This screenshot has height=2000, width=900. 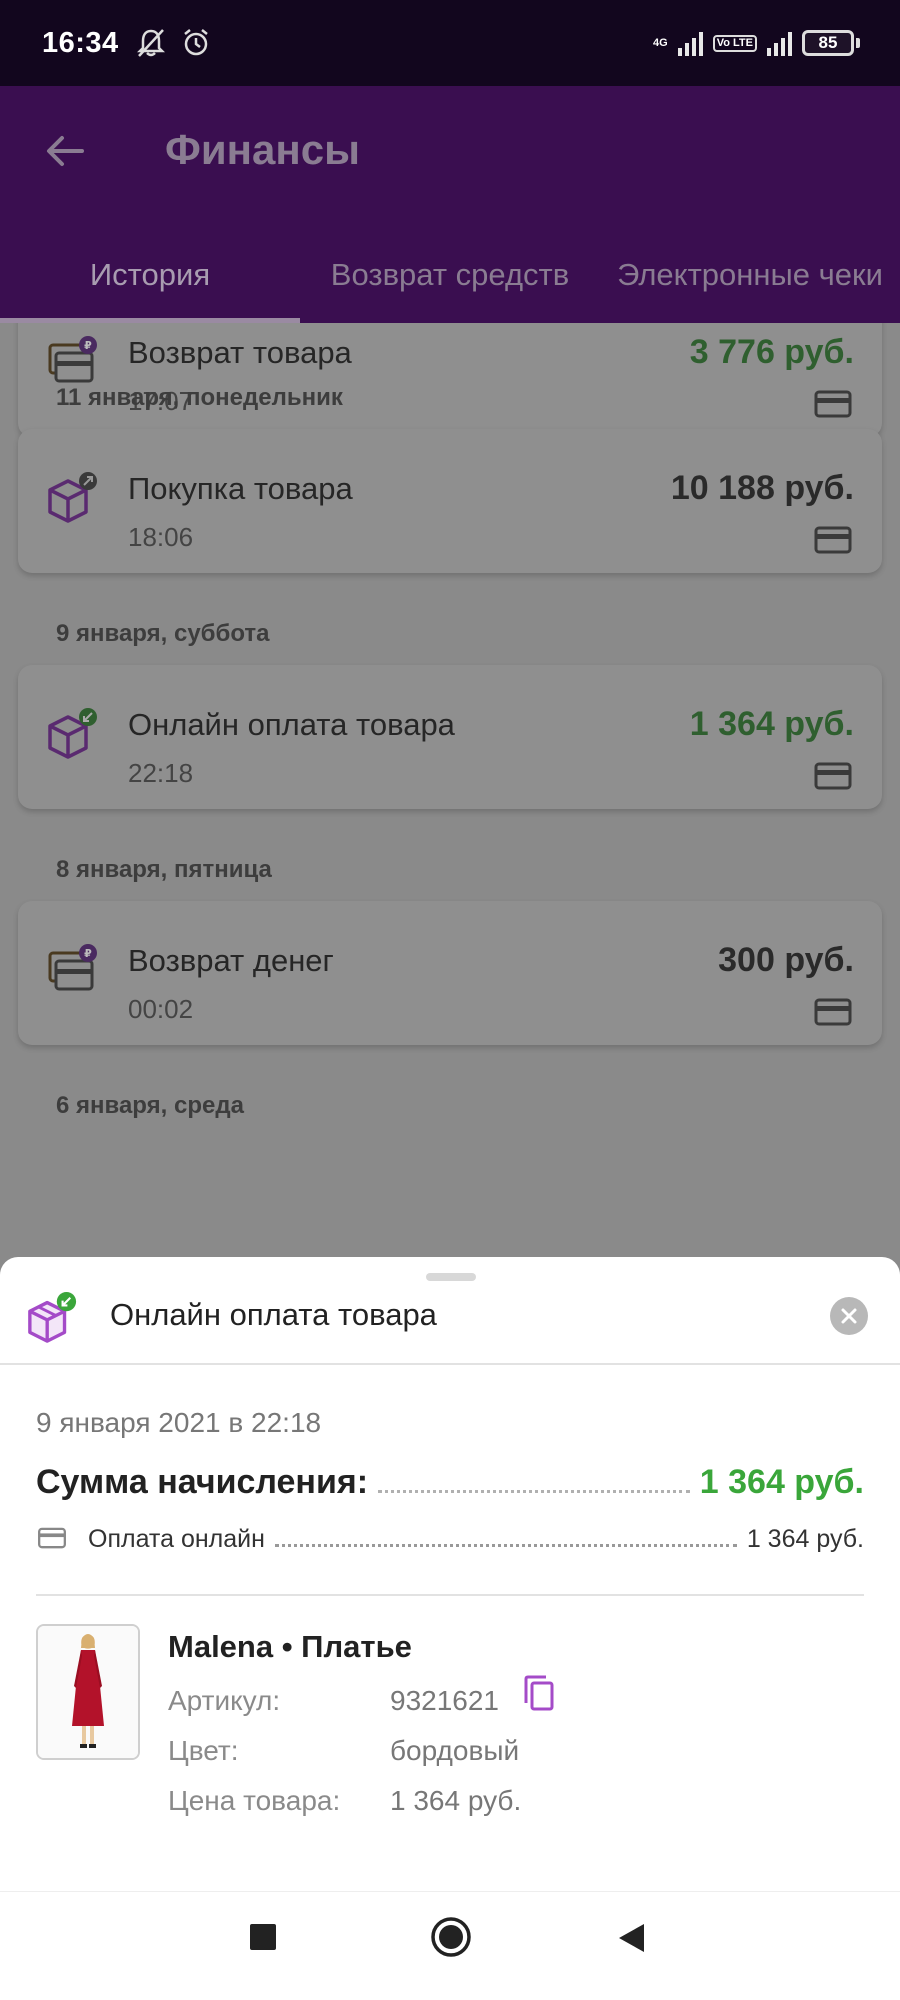 What do you see at coordinates (202, 1482) in the screenshot?
I see `sum-label: Сумма начисления:` at bounding box center [202, 1482].